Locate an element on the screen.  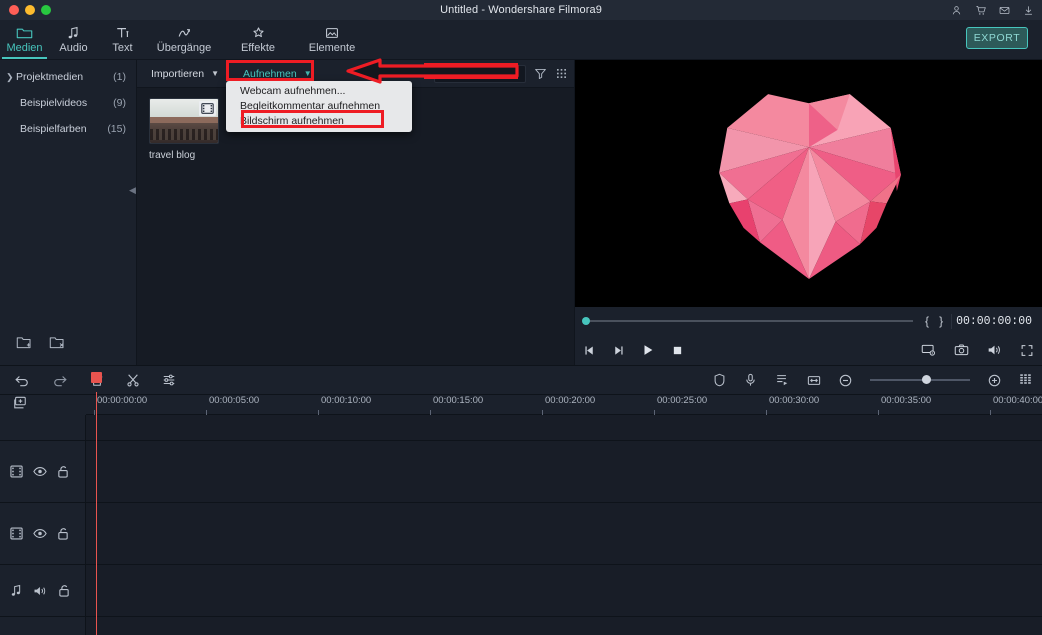
sidebar-item-beispielfarben-count: (15) is located at coordinates (116, 129).